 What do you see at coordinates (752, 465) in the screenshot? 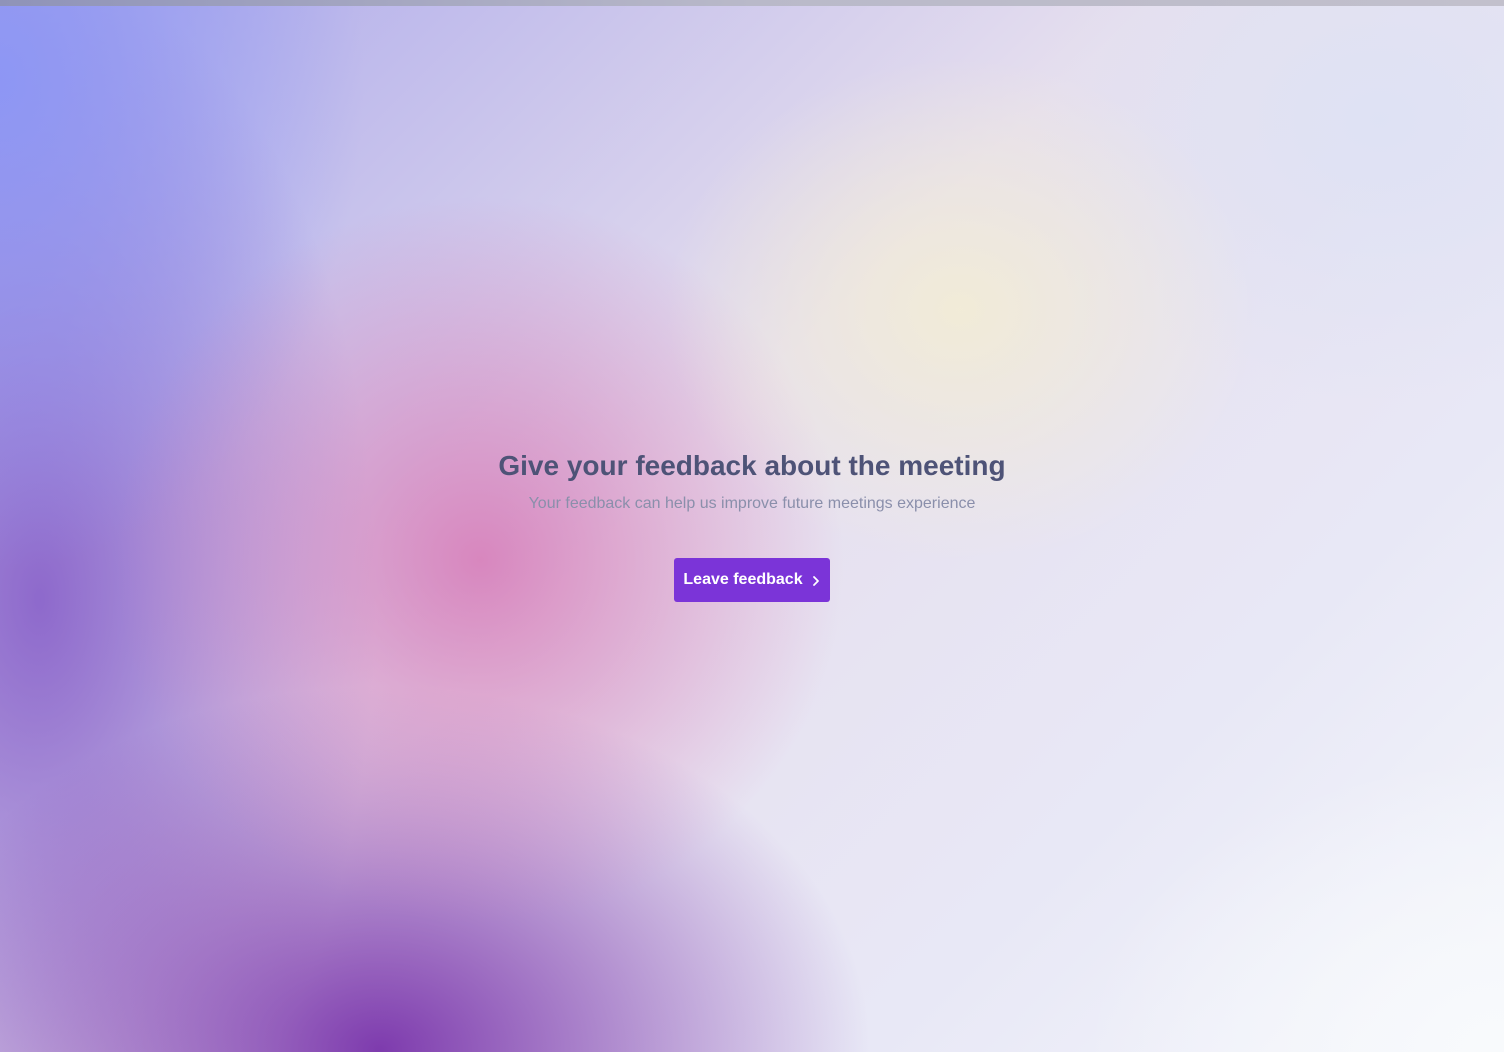
I see `page-title: Give your feedback about the meeting` at bounding box center [752, 465].